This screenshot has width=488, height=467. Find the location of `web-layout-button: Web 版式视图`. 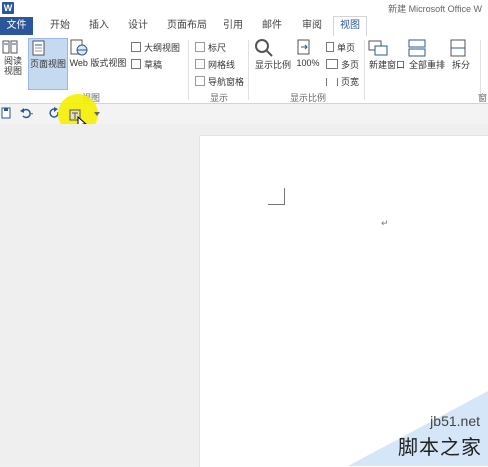

web-layout-button: Web 版式视图 is located at coordinates (98, 53).